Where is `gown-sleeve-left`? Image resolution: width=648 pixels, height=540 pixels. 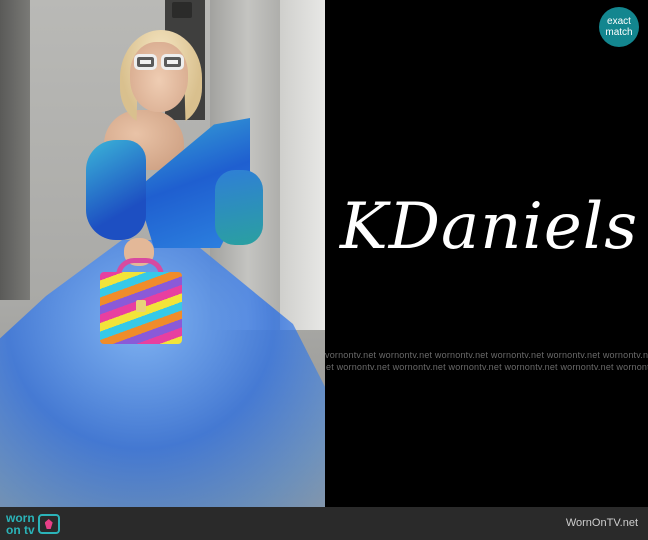 gown-sleeve-left is located at coordinates (116, 190).